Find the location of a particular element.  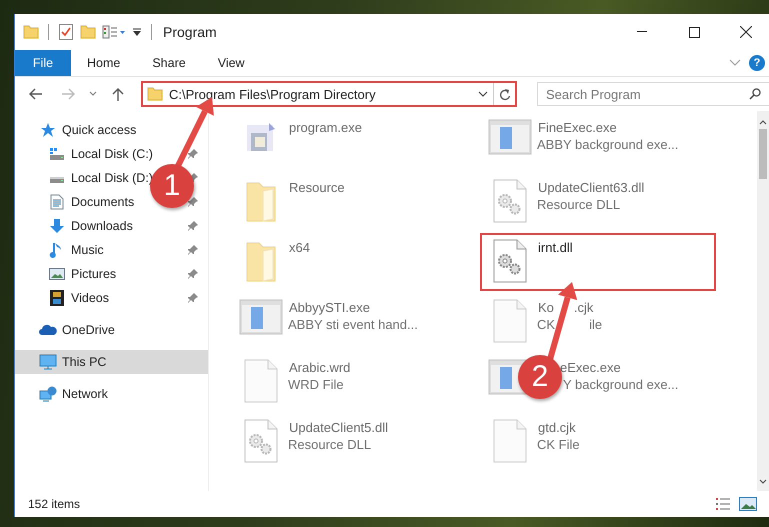

cloud-icon is located at coordinates (48, 330).